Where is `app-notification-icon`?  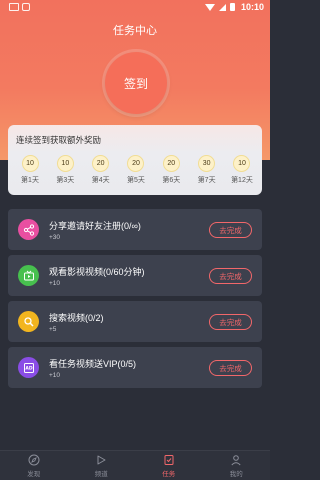 app-notification-icon is located at coordinates (26, 7).